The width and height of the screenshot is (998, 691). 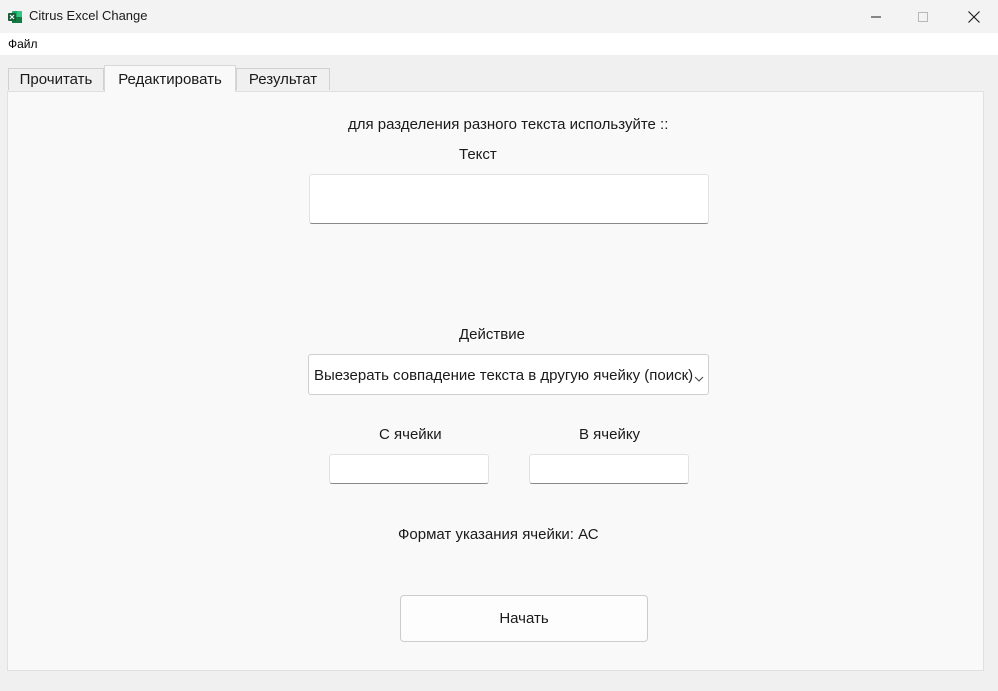 I want to click on tab-read: Прочитать, so click(x=56, y=79).